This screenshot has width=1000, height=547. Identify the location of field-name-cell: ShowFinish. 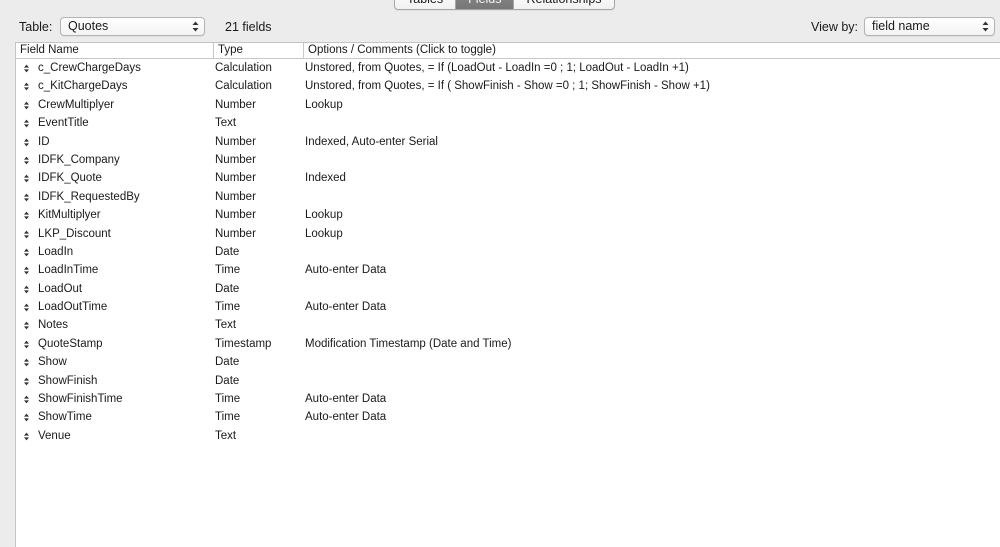
(68, 380).